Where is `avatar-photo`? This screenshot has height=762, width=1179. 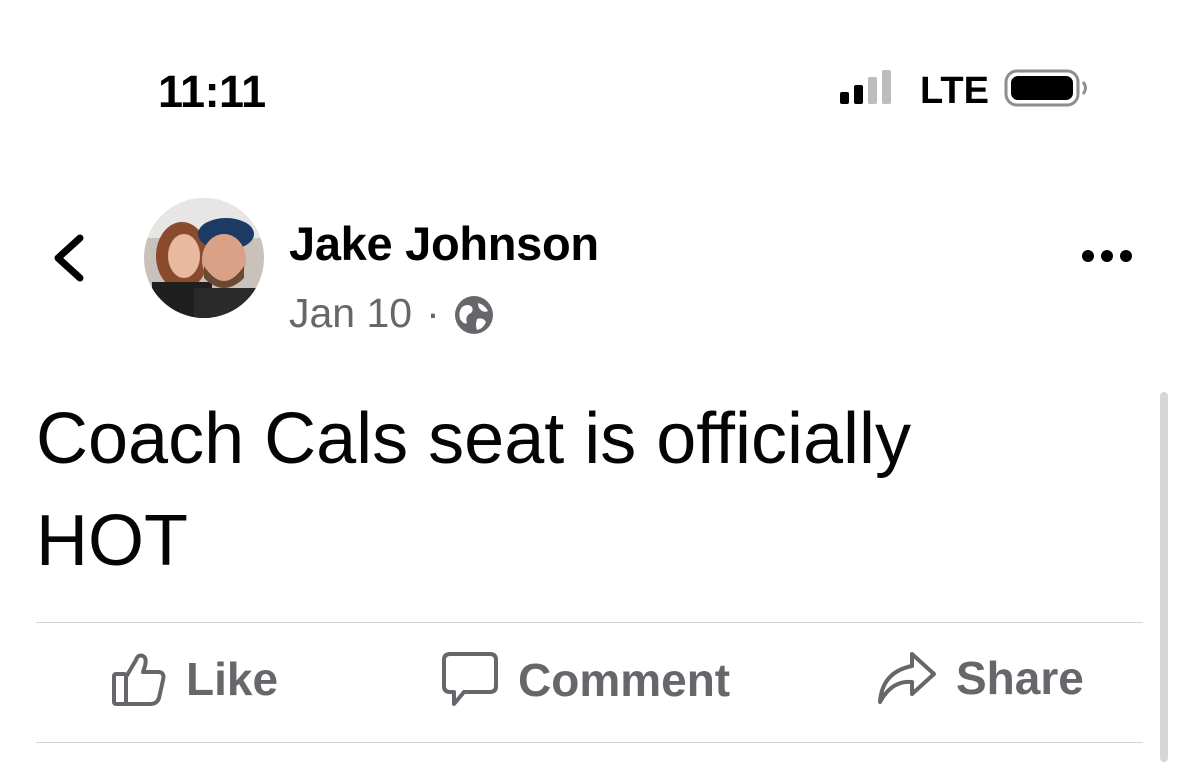 avatar-photo is located at coordinates (204, 258).